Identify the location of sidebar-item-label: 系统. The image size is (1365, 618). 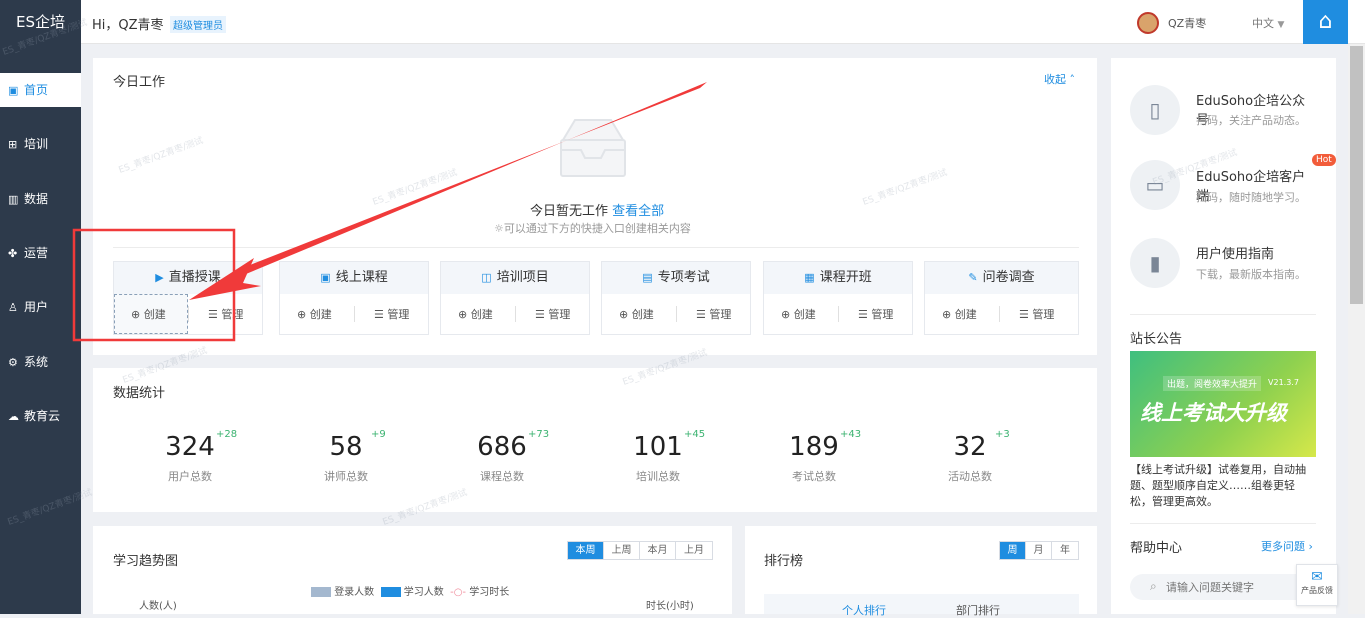
(36, 362).